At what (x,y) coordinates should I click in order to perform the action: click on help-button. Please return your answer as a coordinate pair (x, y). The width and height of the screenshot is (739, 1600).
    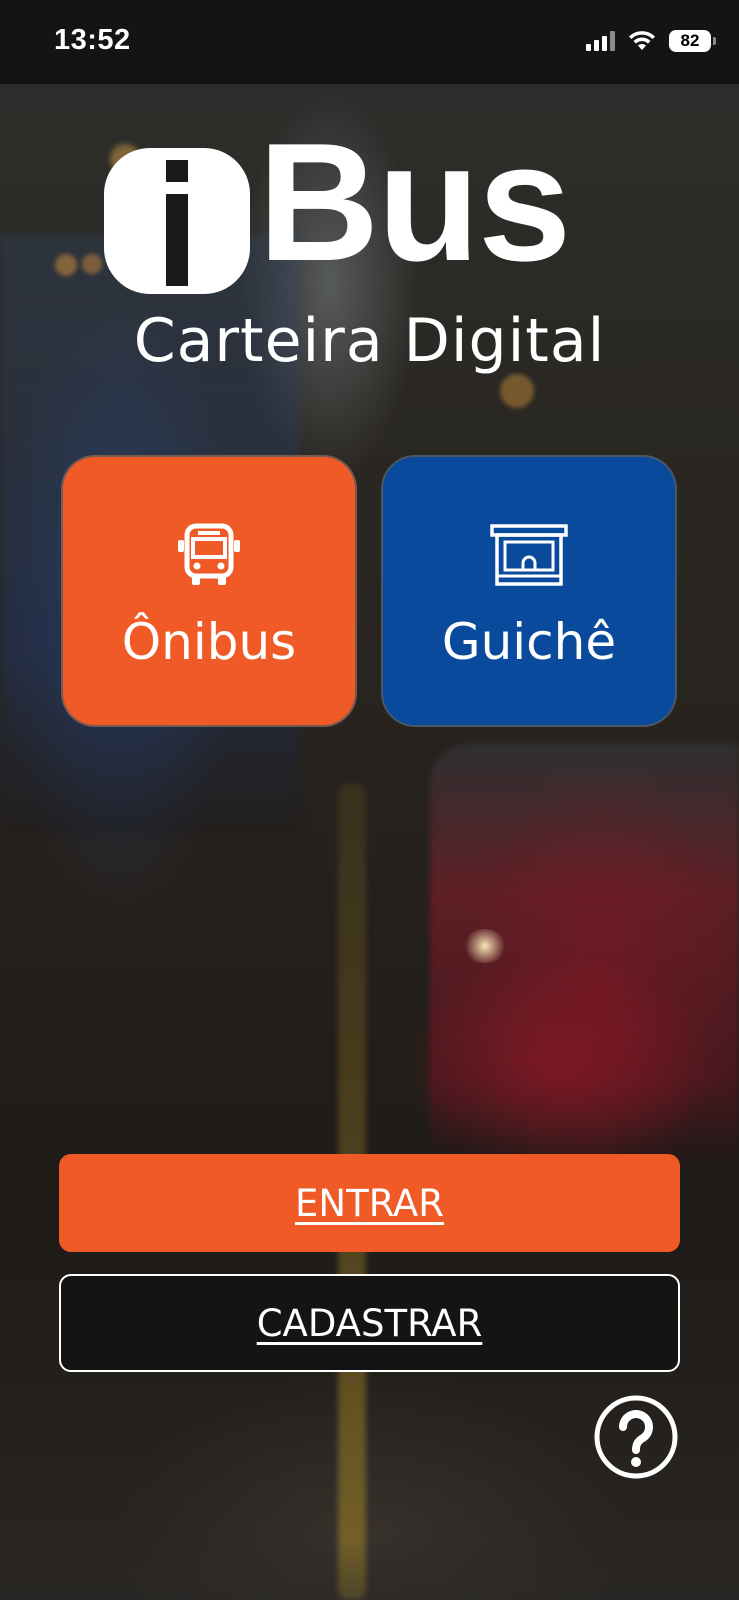
    Looking at the image, I should click on (636, 1437).